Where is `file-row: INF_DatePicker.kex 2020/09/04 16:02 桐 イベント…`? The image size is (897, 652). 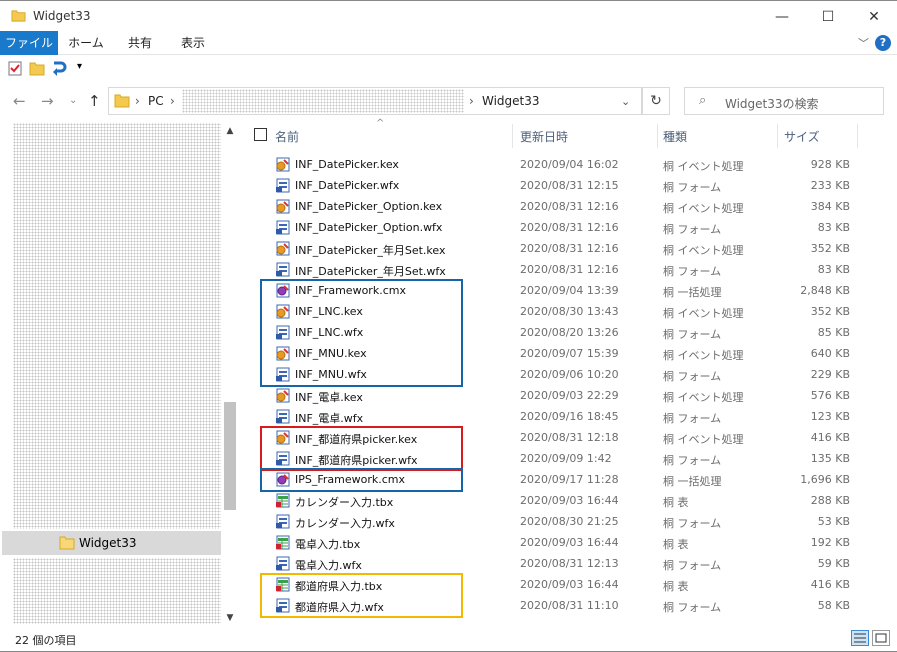 file-row: INF_DatePicker.kex 2020/09/04 16:02 桐 イベント… is located at coordinates (551, 164).